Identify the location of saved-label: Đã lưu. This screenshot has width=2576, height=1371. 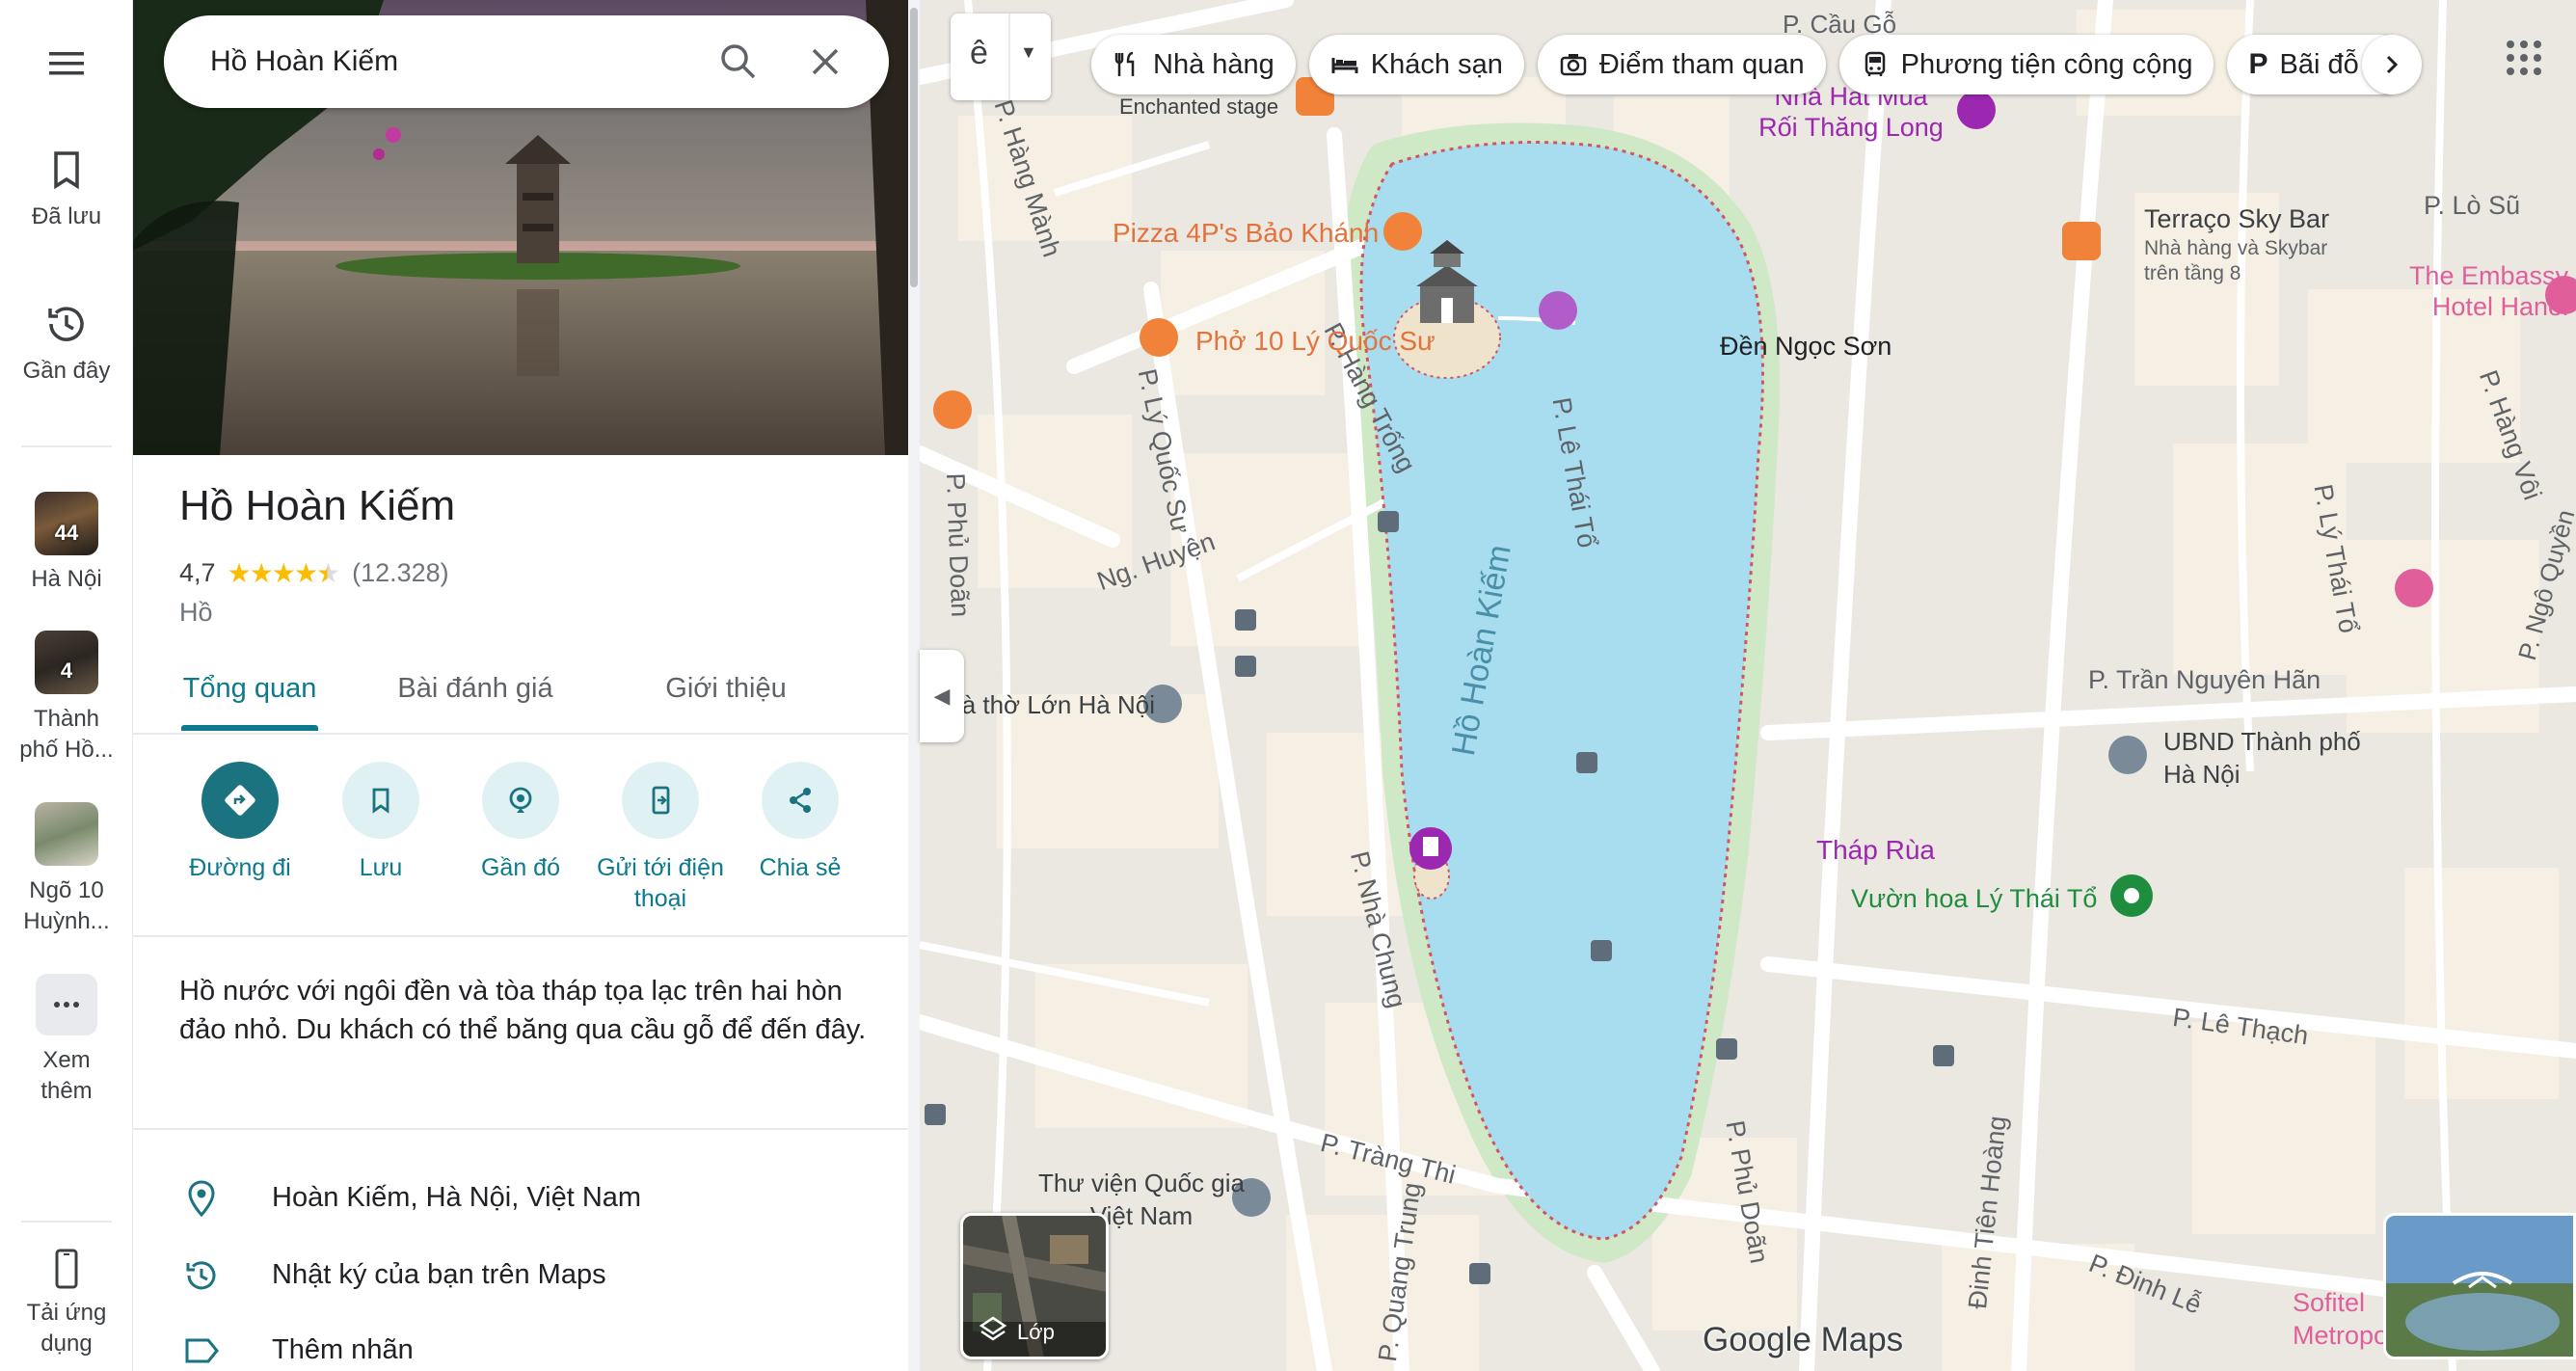
(66, 216).